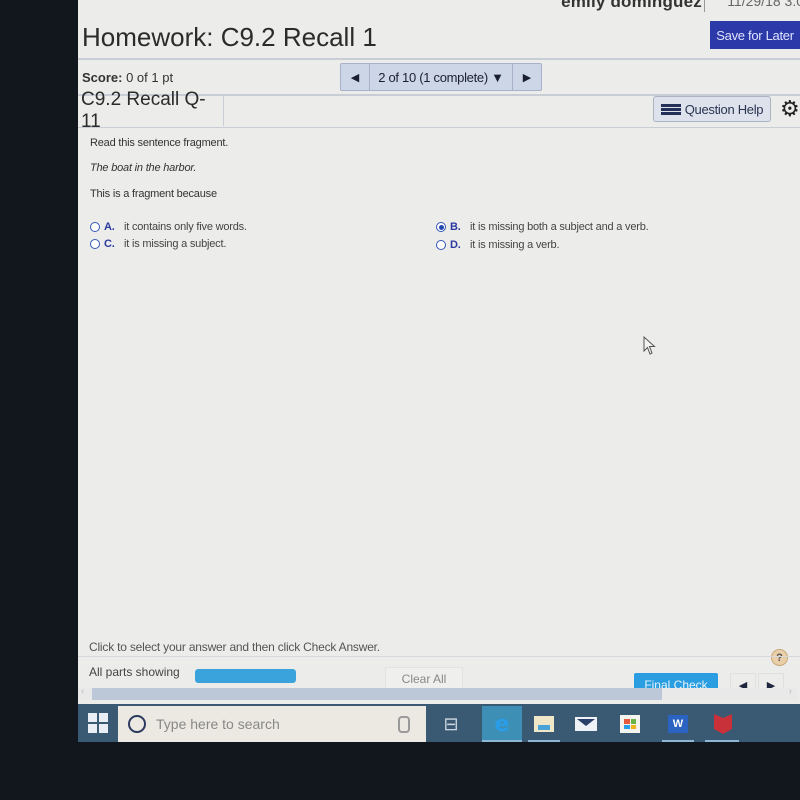 The image size is (800, 800). I want to click on next-question-button: ▶, so click(527, 77).